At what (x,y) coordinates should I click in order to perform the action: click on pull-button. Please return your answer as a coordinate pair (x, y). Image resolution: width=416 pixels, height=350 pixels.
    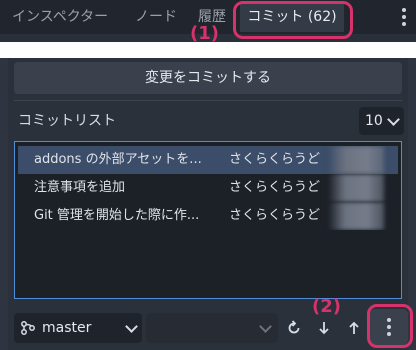
    Looking at the image, I should click on (324, 328).